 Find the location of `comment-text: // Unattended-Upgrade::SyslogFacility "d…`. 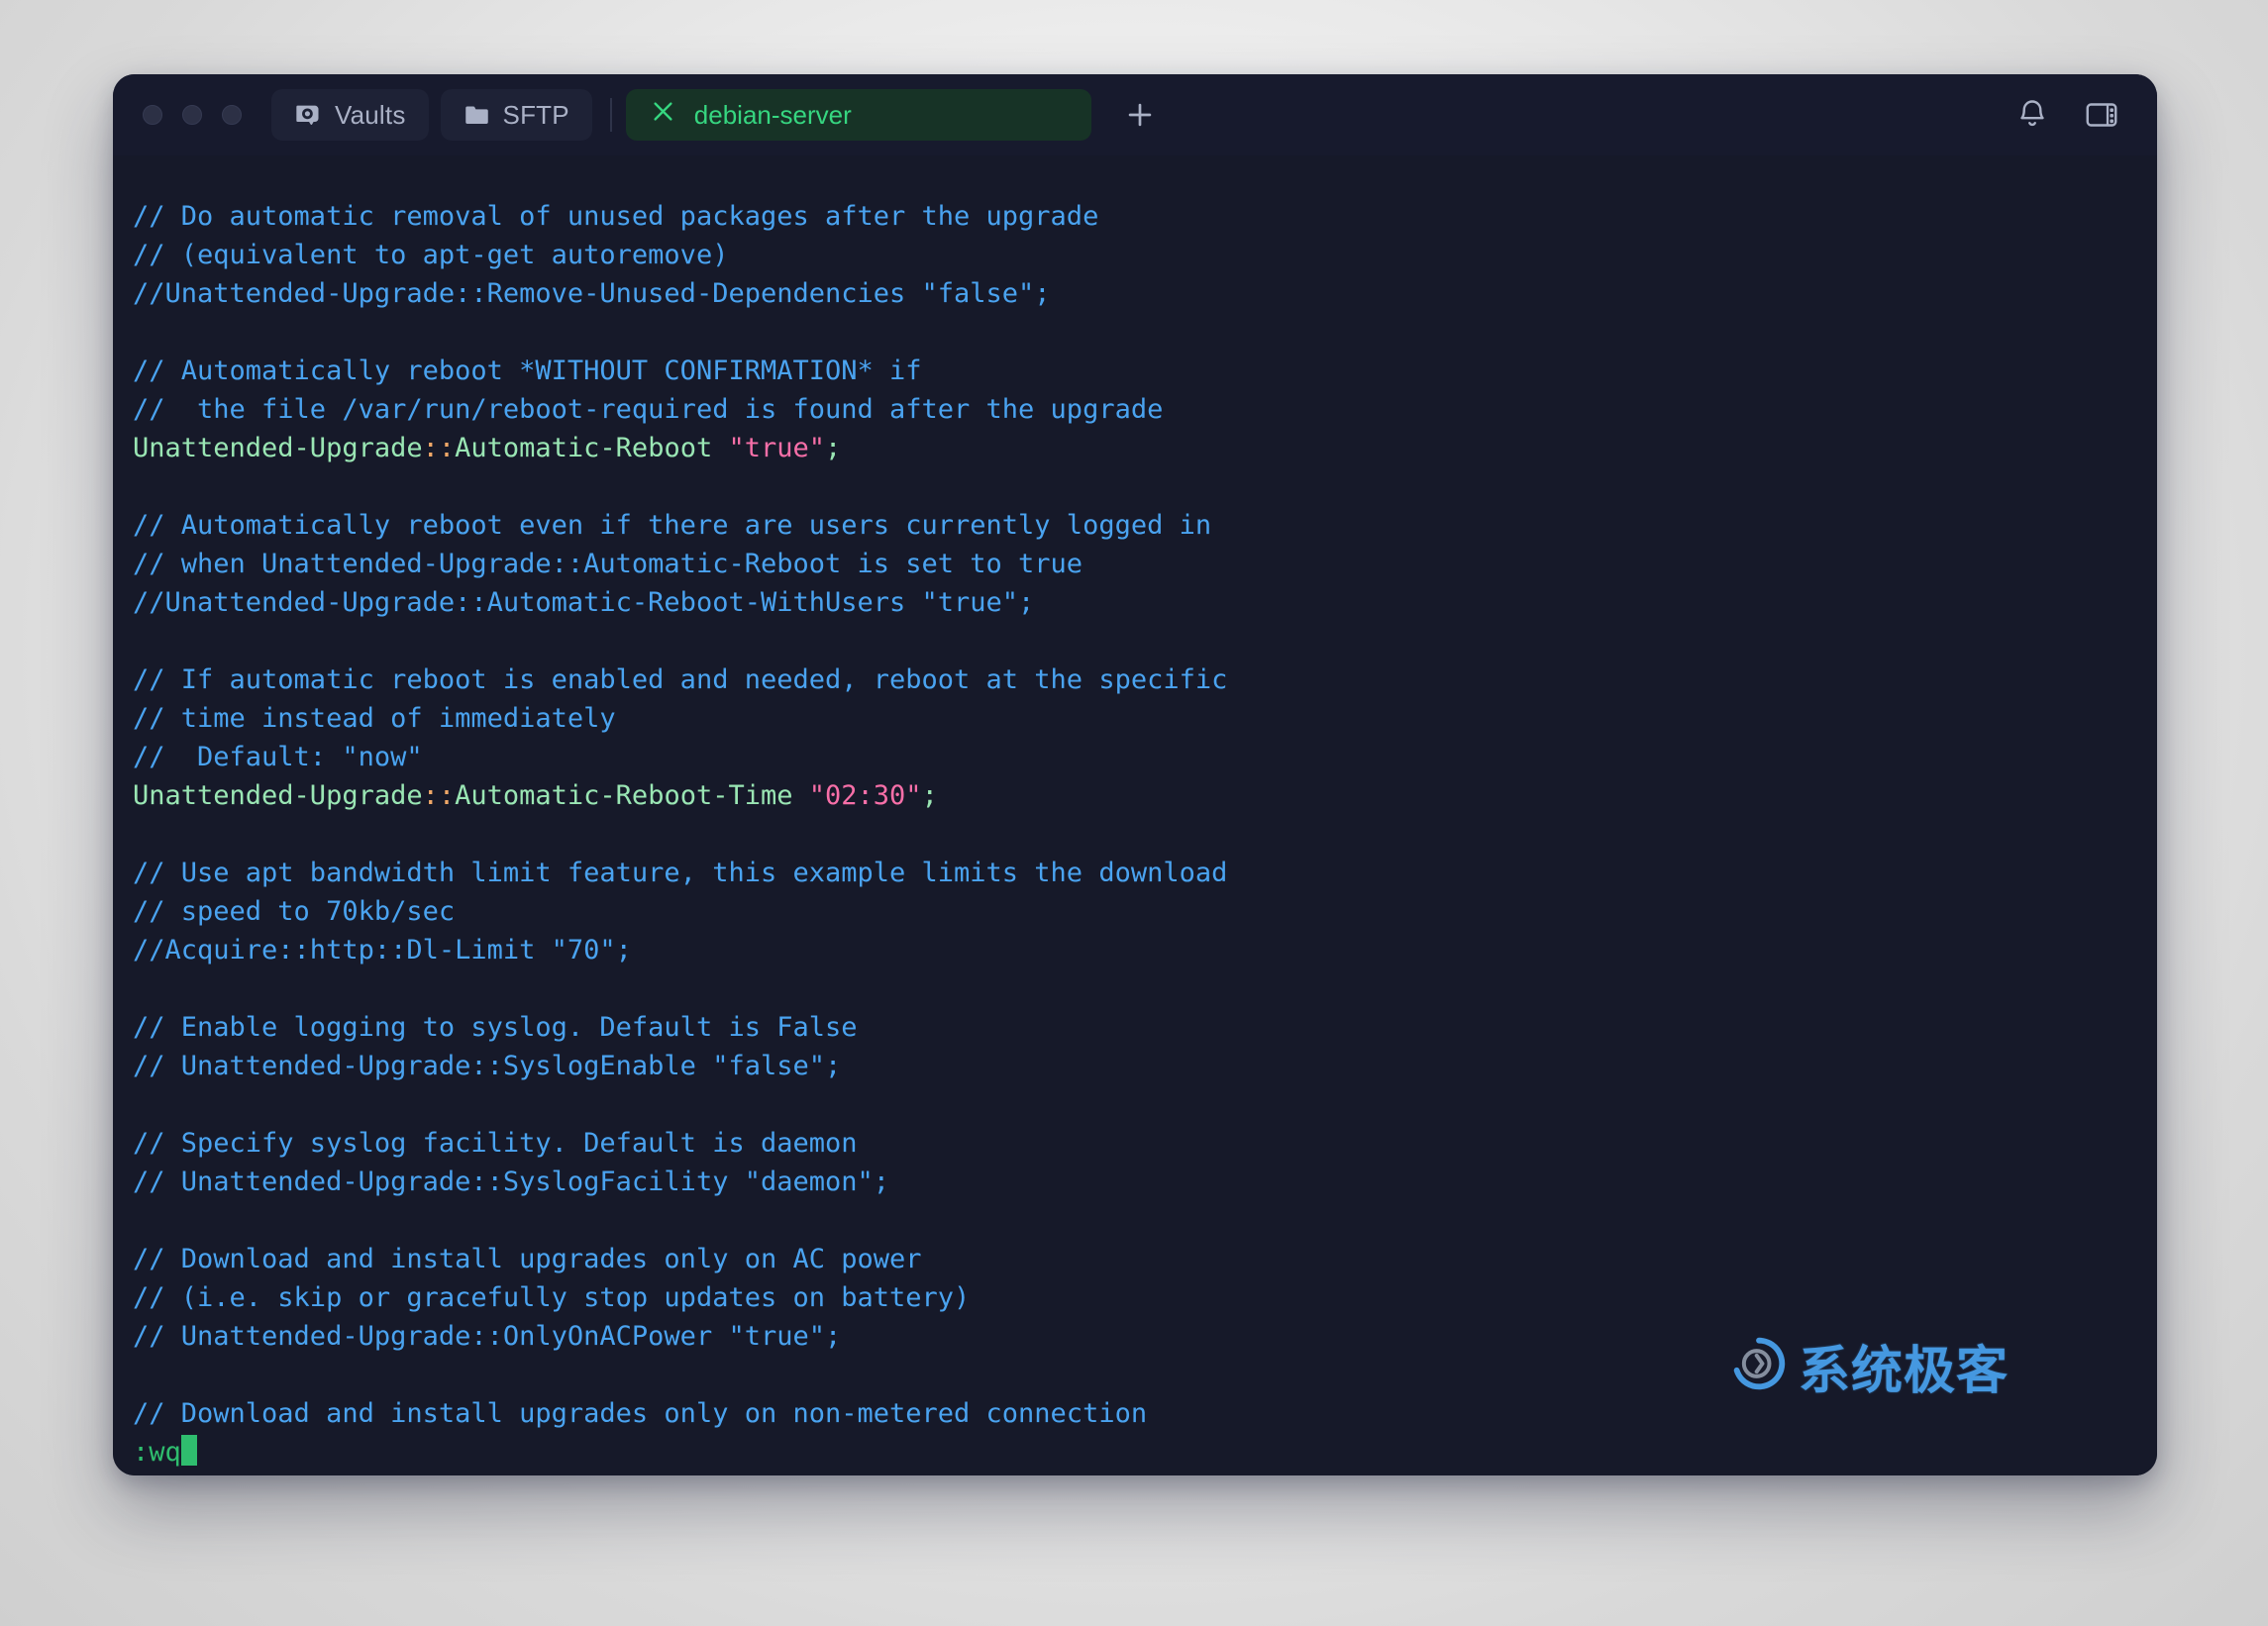

comment-text: // Unattended-Upgrade::SyslogFacility "d… is located at coordinates (511, 1182).